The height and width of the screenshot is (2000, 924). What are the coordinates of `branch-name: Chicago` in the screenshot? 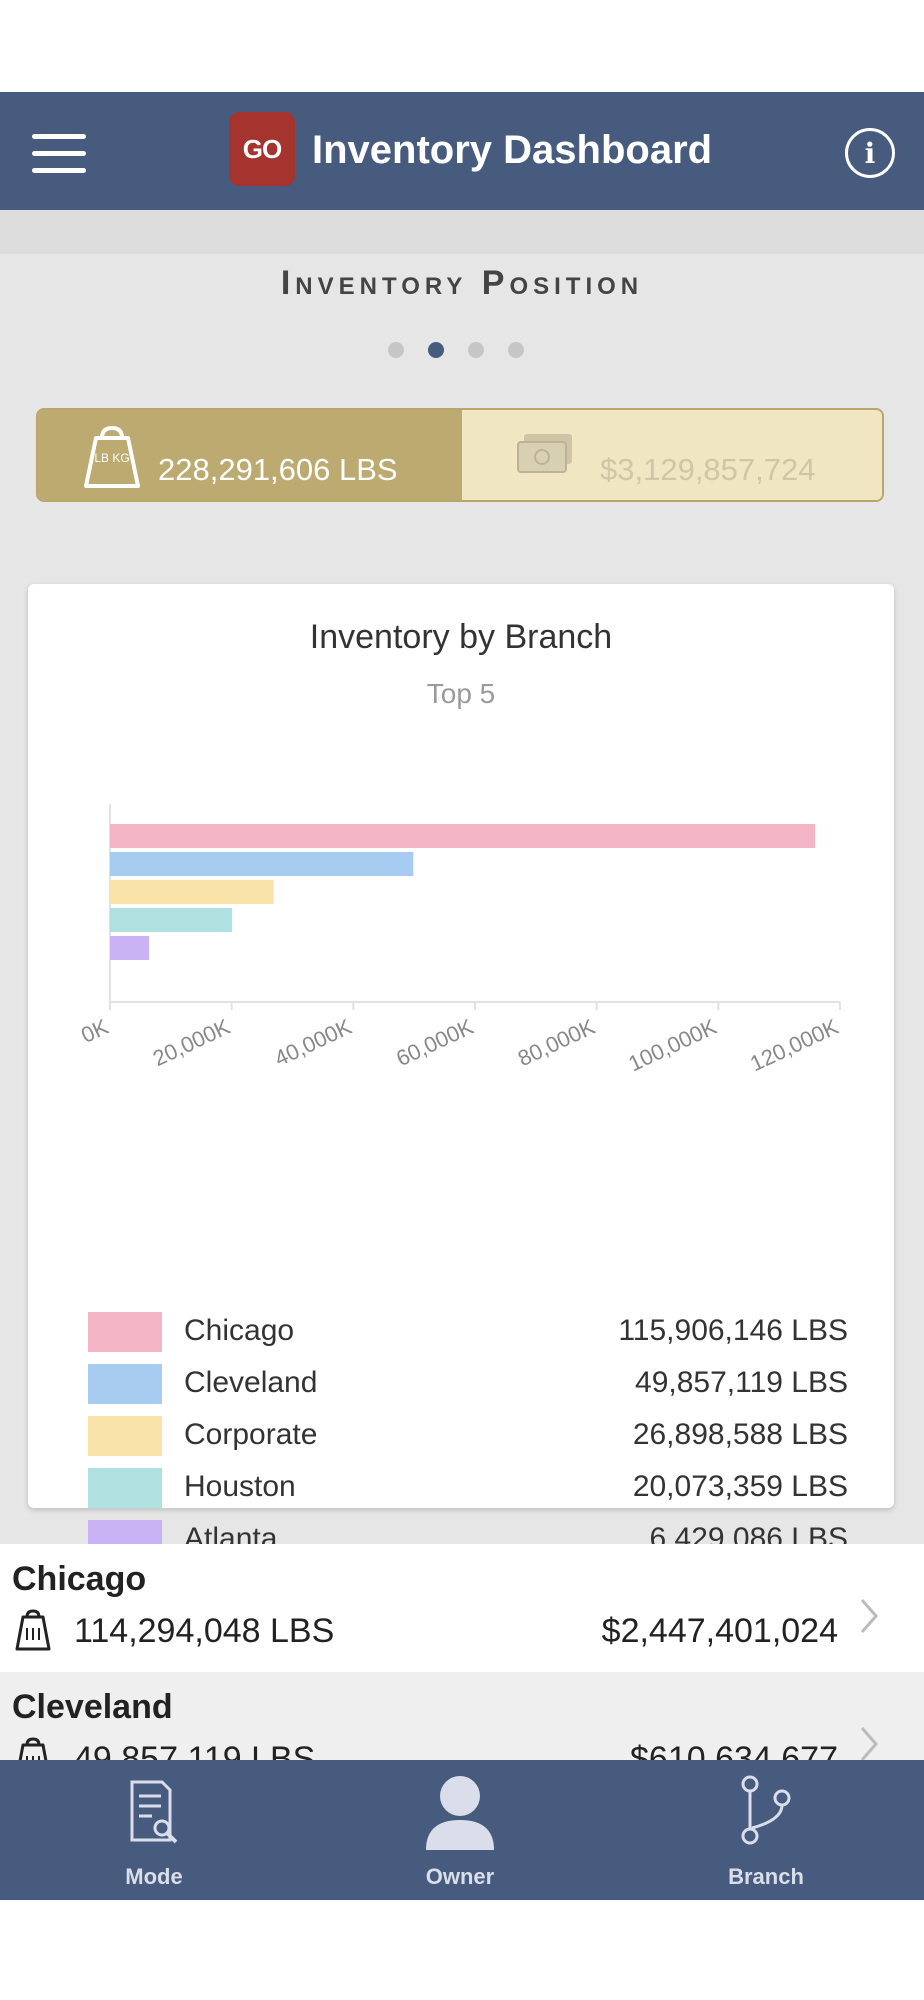 It's located at (79, 1579).